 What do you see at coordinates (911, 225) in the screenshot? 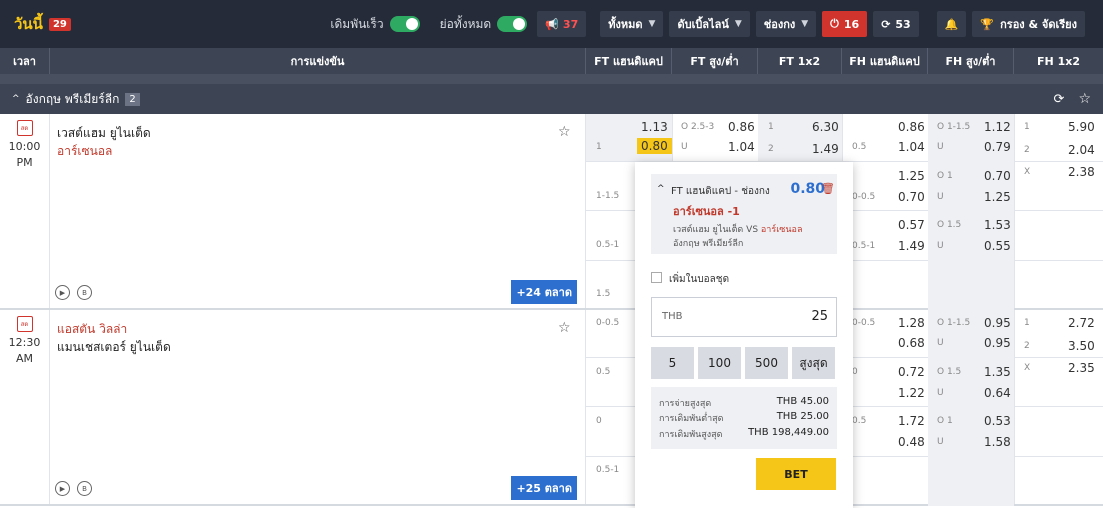
I see `fh-hdp-home-odds: 0.57` at bounding box center [911, 225].